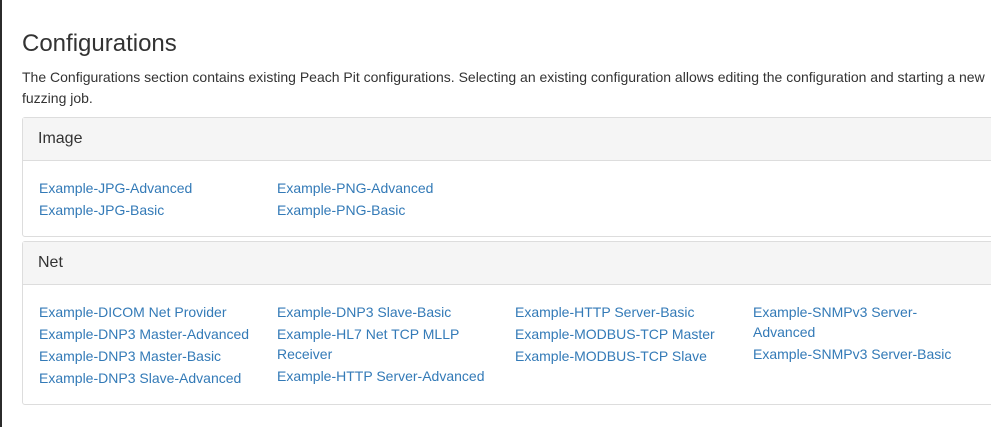 This screenshot has width=991, height=427. I want to click on config-link-dnp3-slave-advanced: Example-DNP3 Slave-Advanced, so click(154, 378).